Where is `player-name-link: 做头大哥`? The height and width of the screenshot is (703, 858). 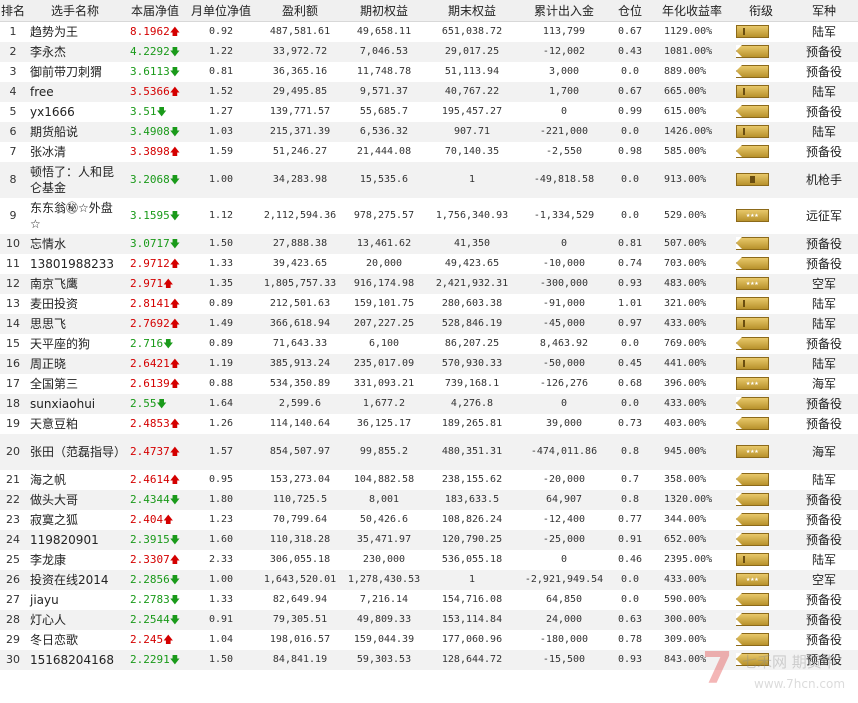 player-name-link: 做头大哥 is located at coordinates (75, 500).